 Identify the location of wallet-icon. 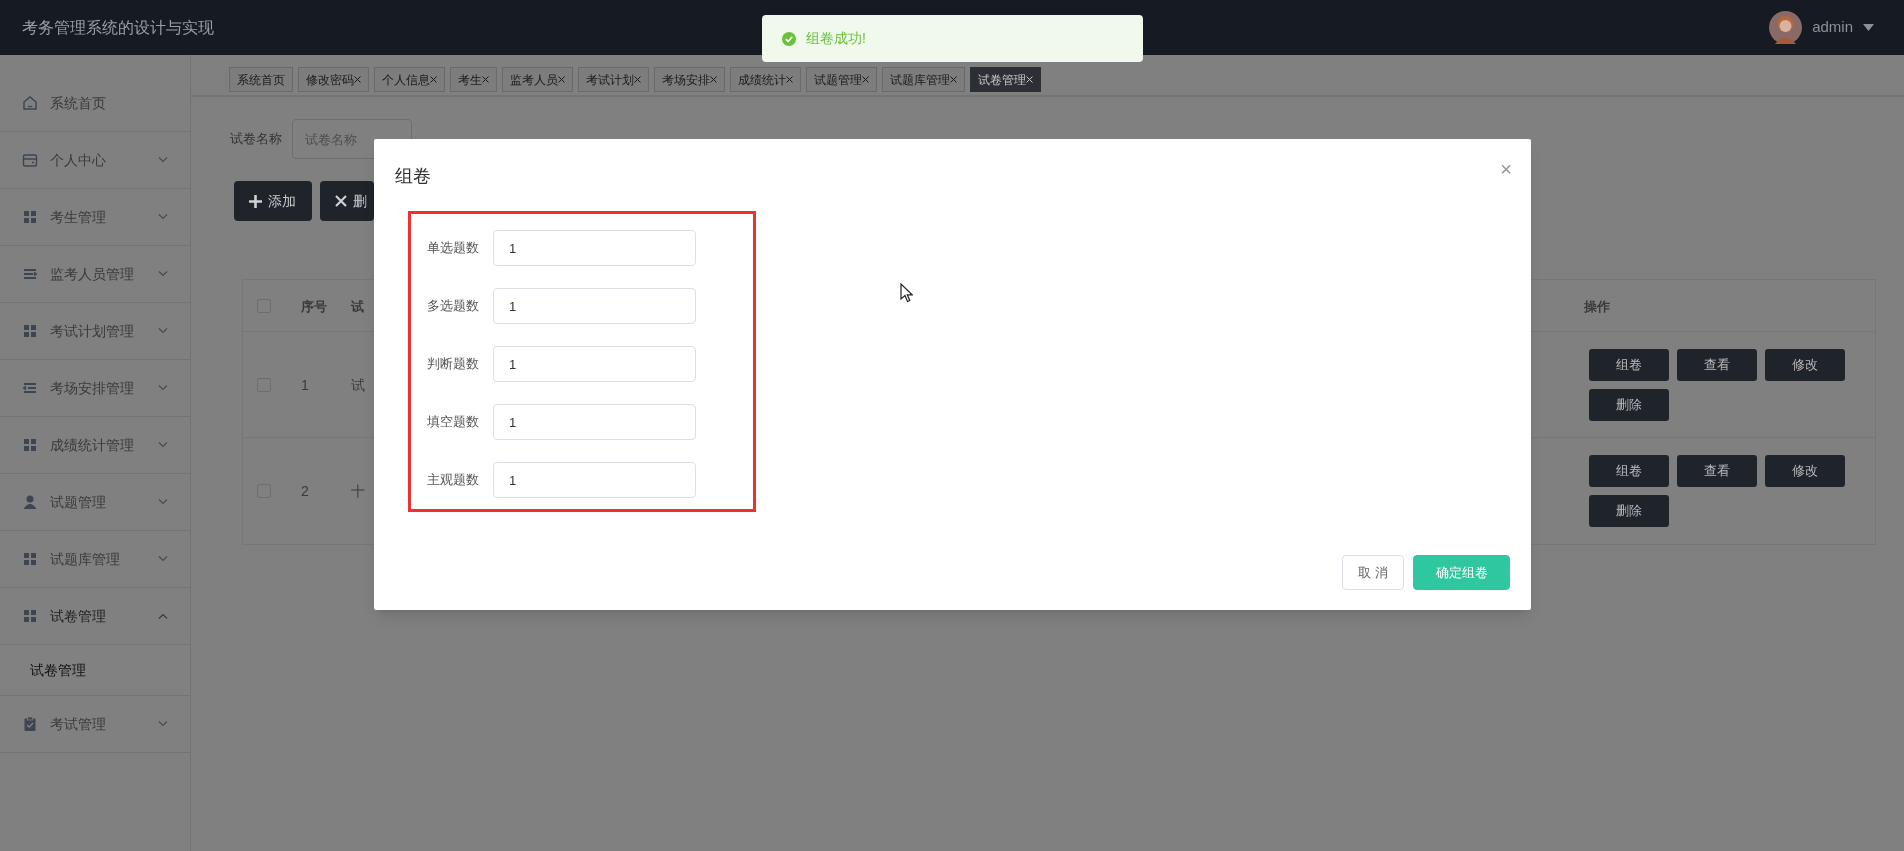
(30, 160).